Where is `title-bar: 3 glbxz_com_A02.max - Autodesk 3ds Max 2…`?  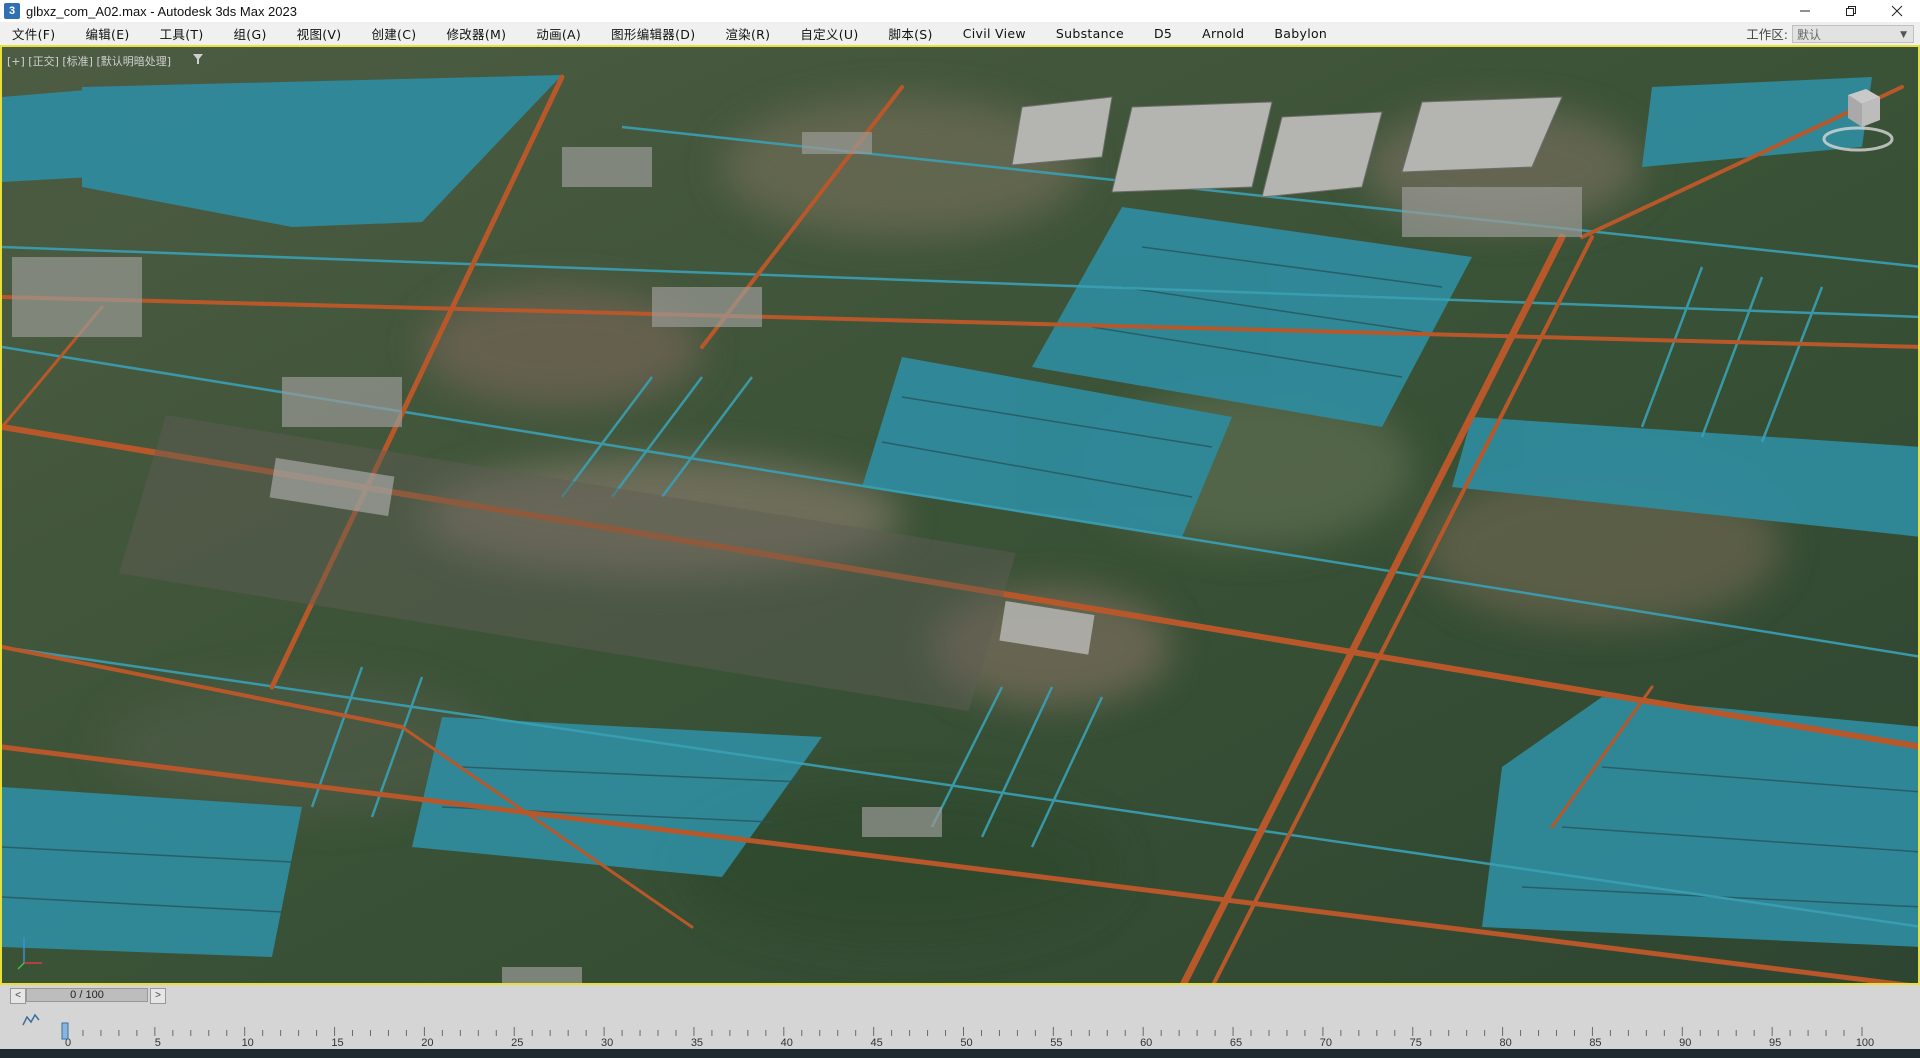
title-bar: 3 glbxz_com_A02.max - Autodesk 3ds Max 2… is located at coordinates (960, 11).